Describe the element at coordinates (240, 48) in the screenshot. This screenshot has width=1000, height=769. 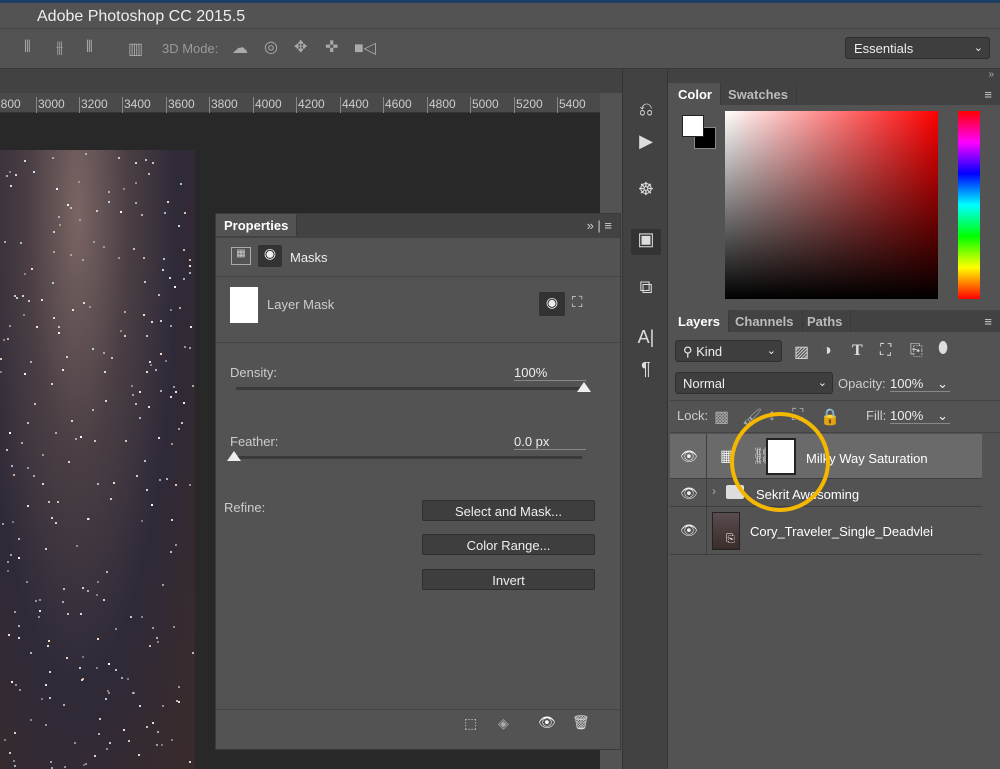
I see `3d-orbit-icon: ☁` at that location.